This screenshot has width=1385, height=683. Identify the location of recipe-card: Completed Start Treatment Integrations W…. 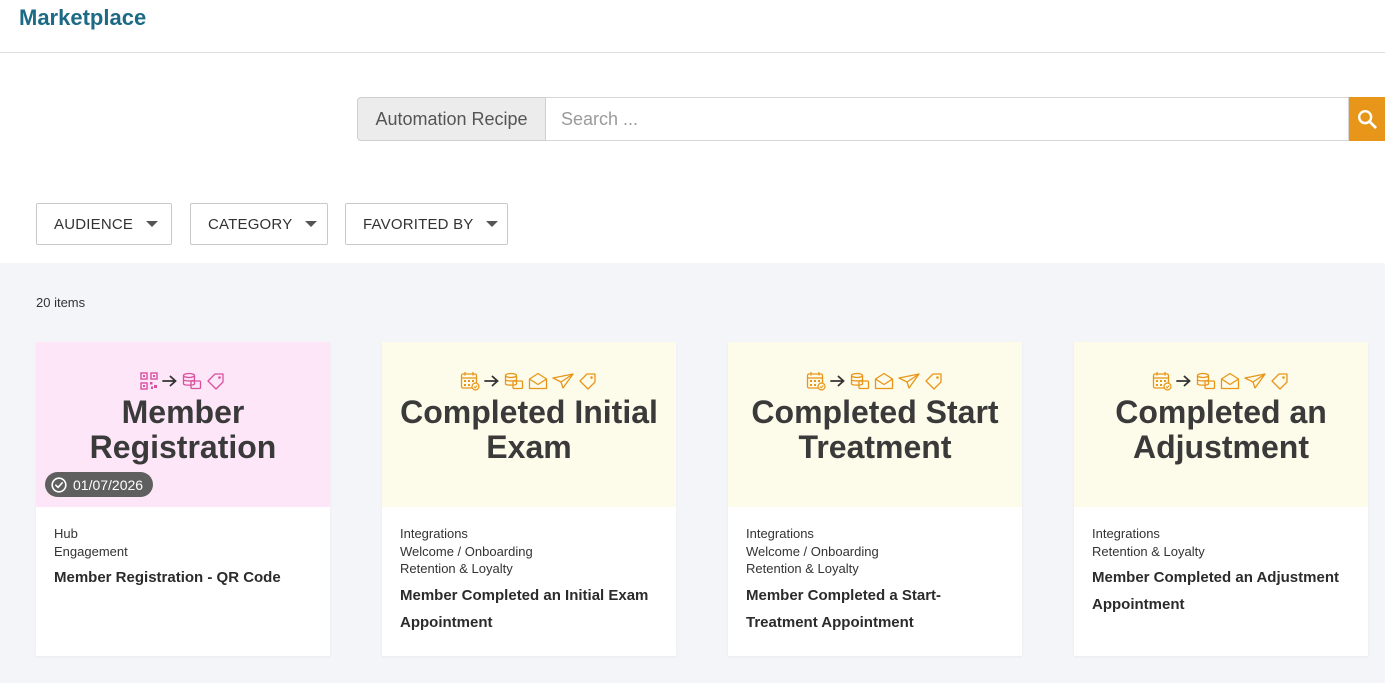
(875, 499).